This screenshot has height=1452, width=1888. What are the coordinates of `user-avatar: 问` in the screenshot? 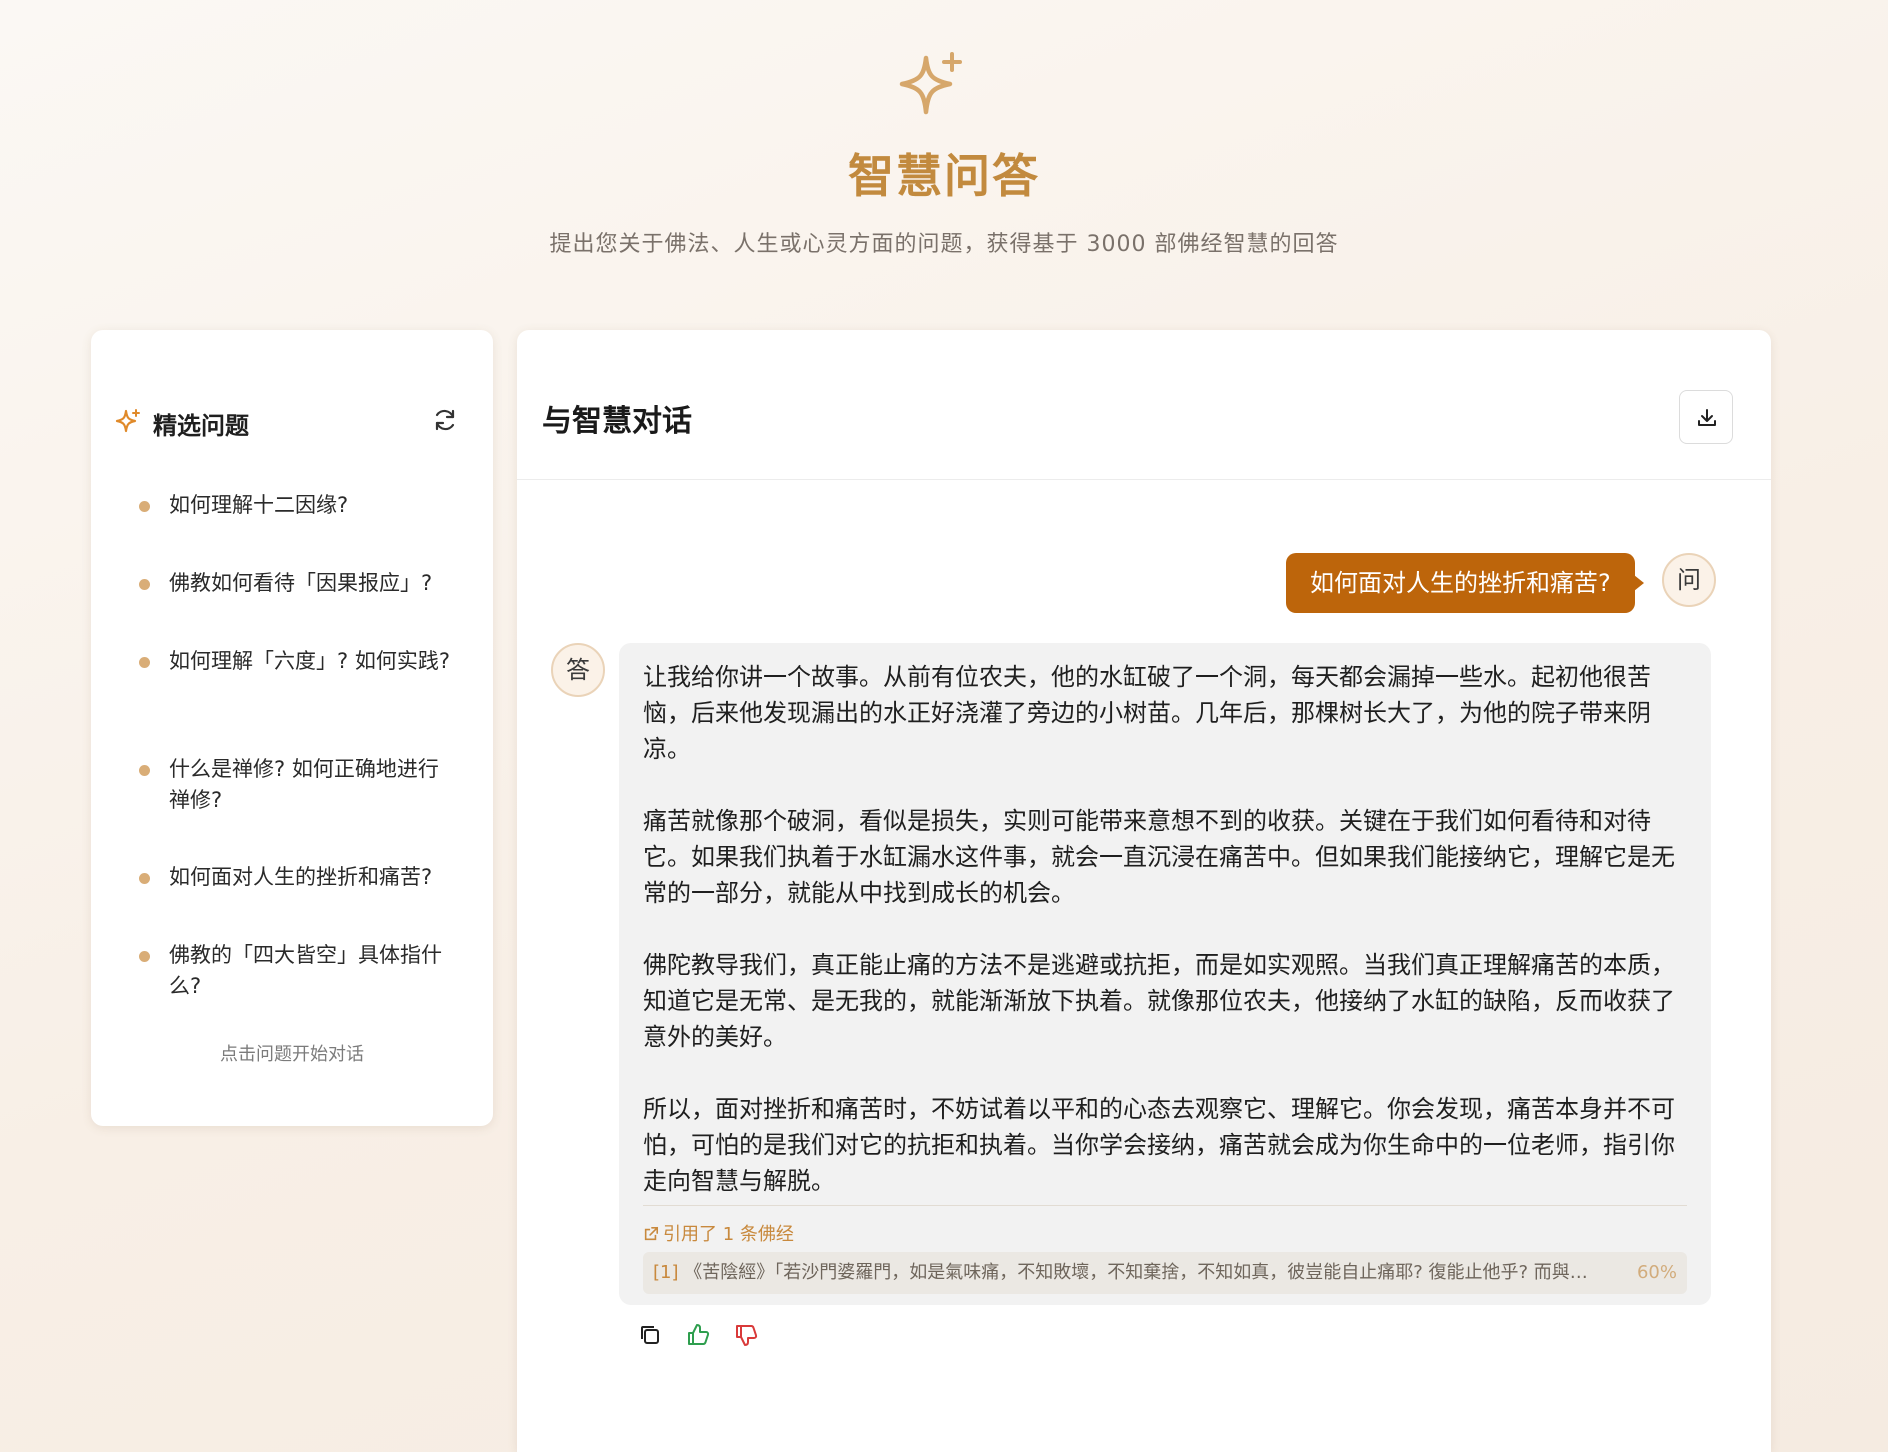 It's located at (1689, 580).